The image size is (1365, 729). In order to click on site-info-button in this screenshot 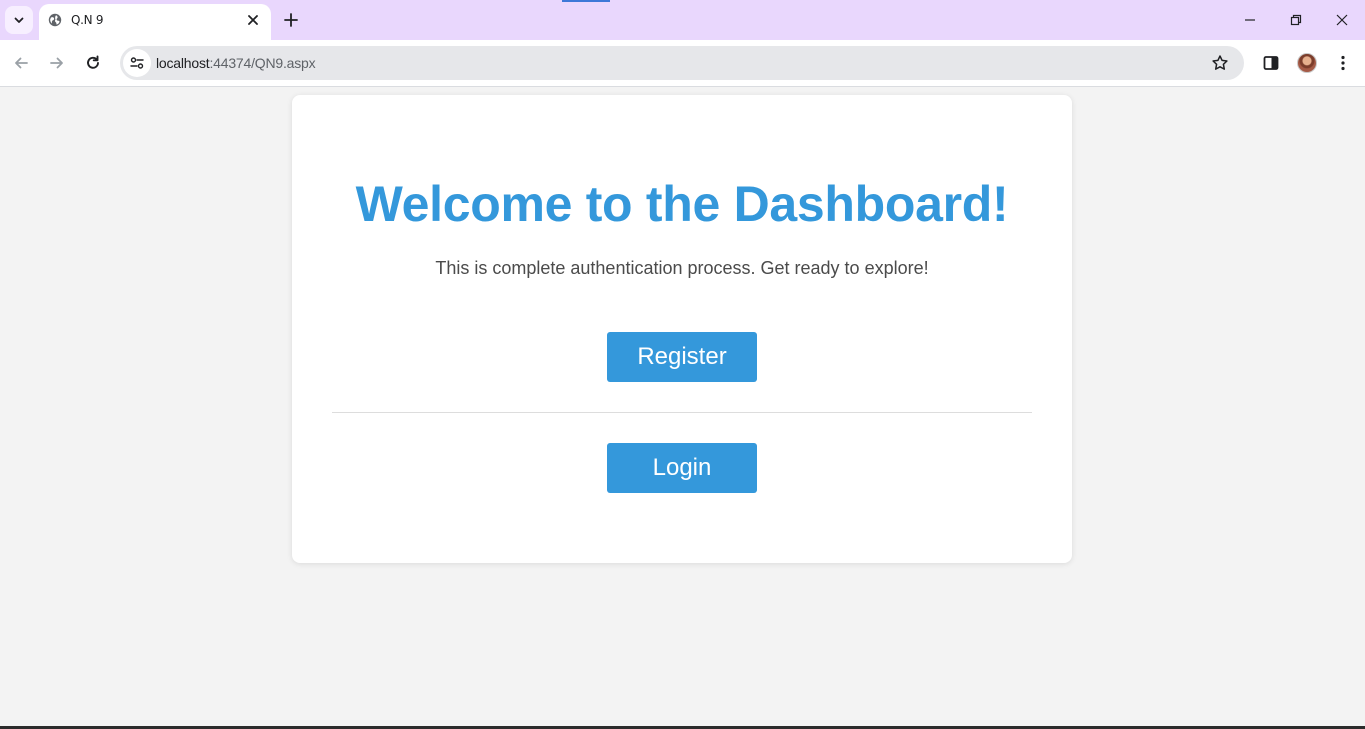, I will do `click(137, 63)`.